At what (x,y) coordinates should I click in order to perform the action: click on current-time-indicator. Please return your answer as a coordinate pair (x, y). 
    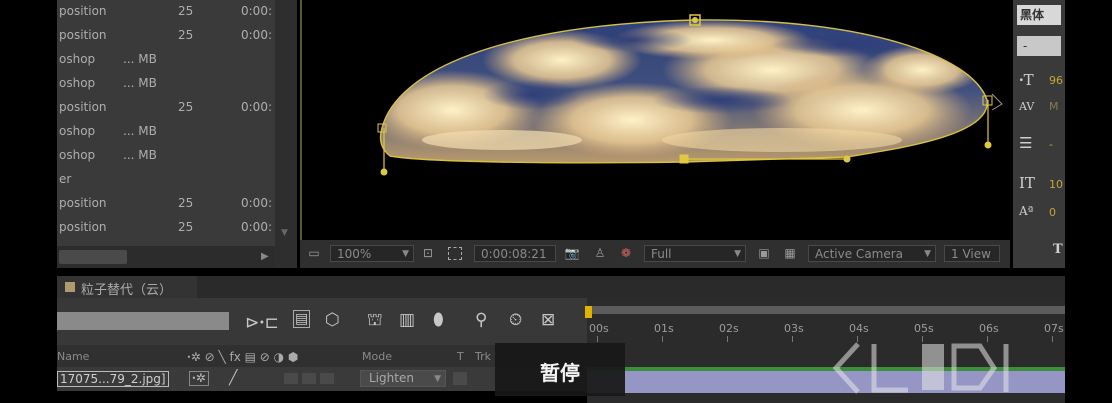
    Looking at the image, I should click on (588, 312).